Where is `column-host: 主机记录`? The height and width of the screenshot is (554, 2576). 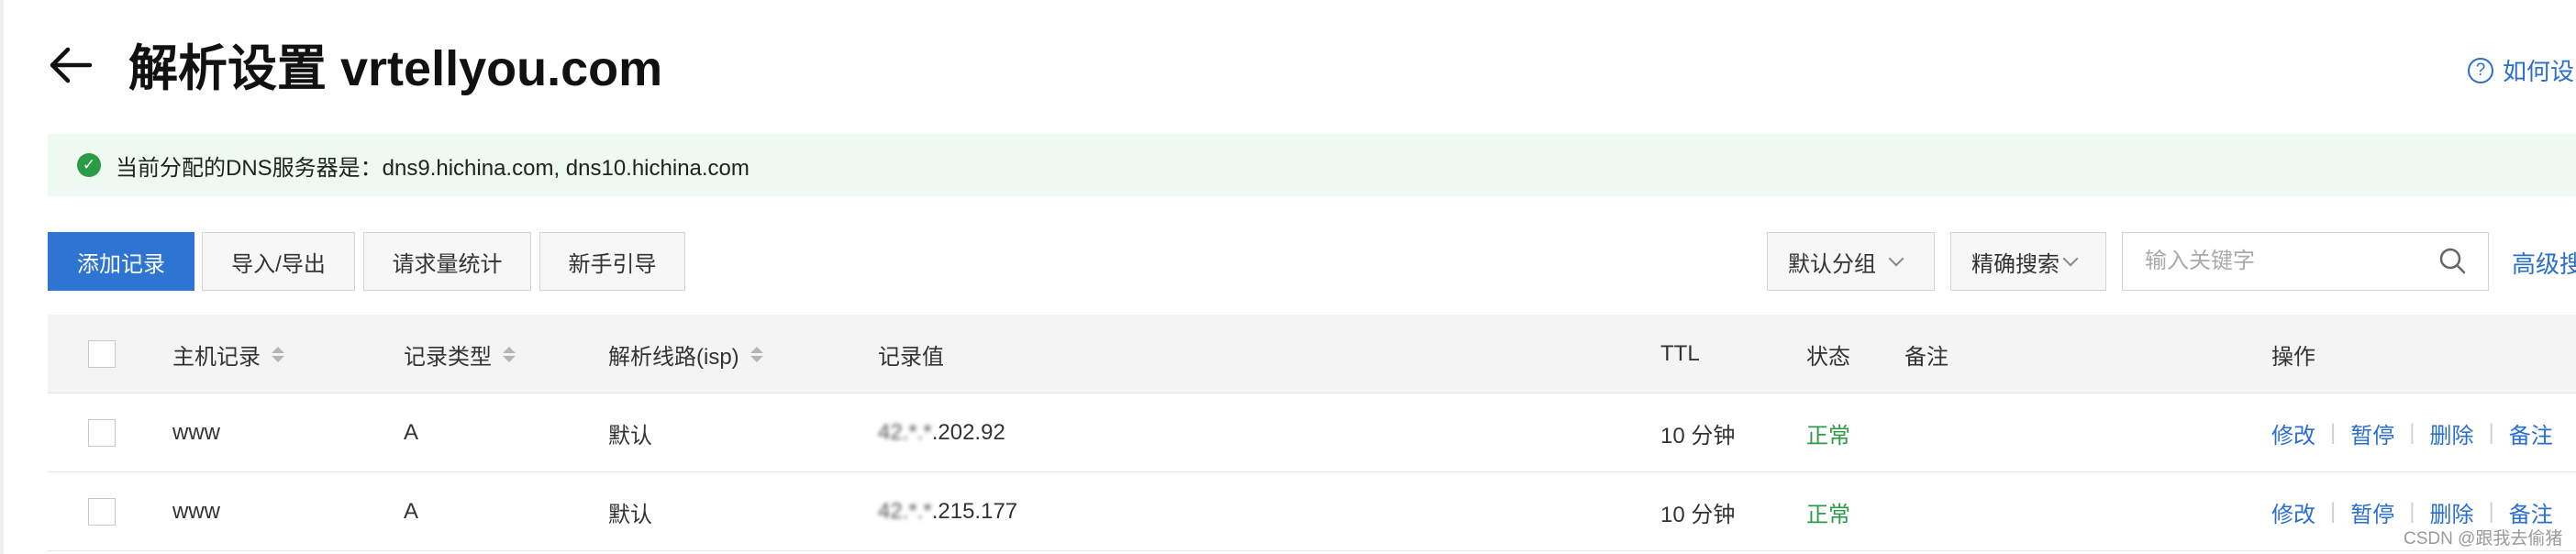
column-host: 主机记录 is located at coordinates (228, 354).